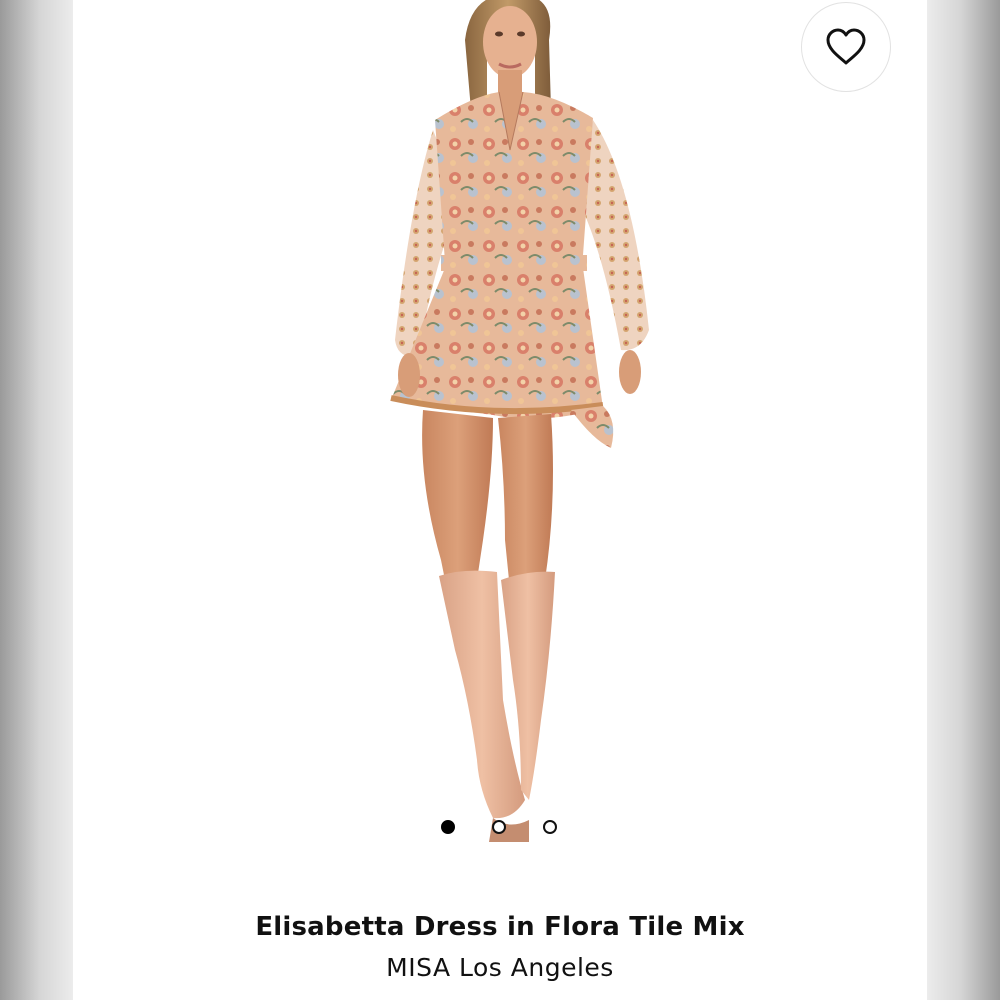  Describe the element at coordinates (500, 927) in the screenshot. I see `product-title: Elisabetta Dress in Flora Tile Mix` at that location.